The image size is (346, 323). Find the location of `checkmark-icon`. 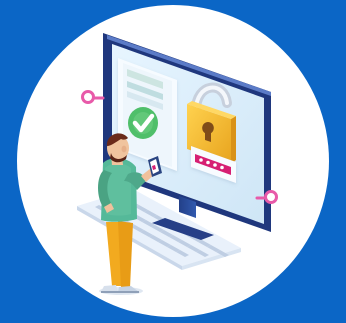

checkmark-icon is located at coordinates (143, 123).